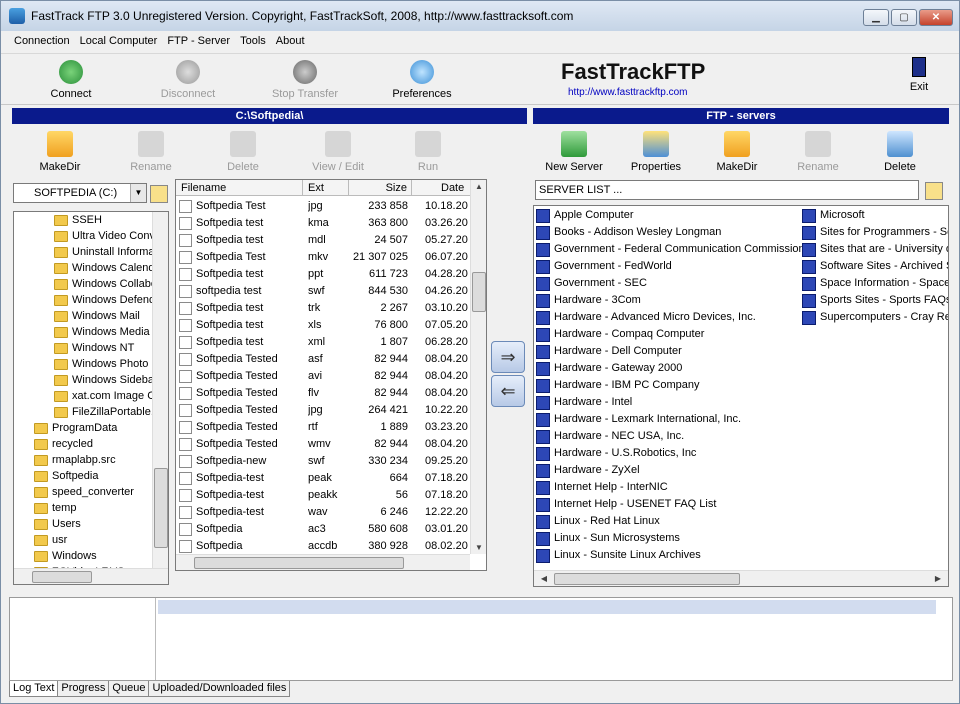 The image size is (960, 704). Describe the element at coordinates (508, 357) in the screenshot. I see `upload-button: ⇒` at that location.